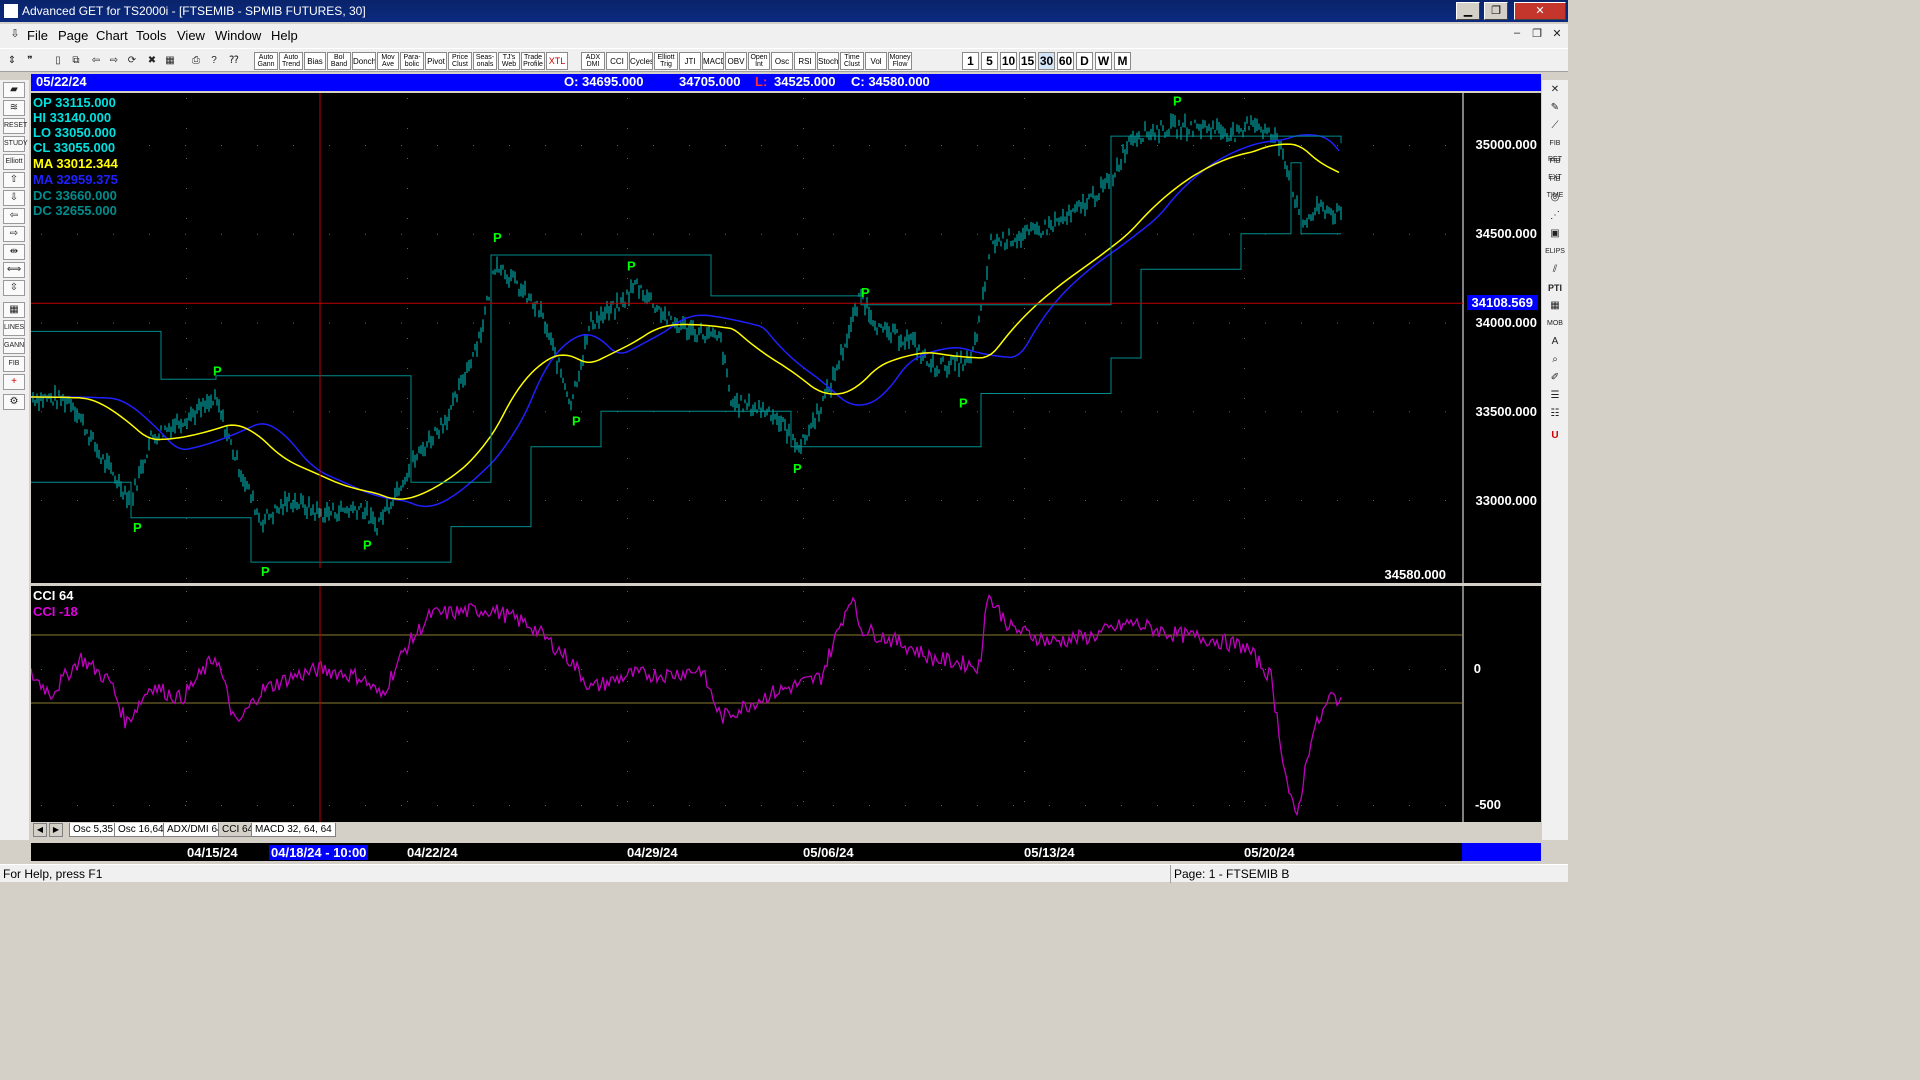 This screenshot has width=1920, height=1080. I want to click on new-page-icon: ▯, so click(58, 61).